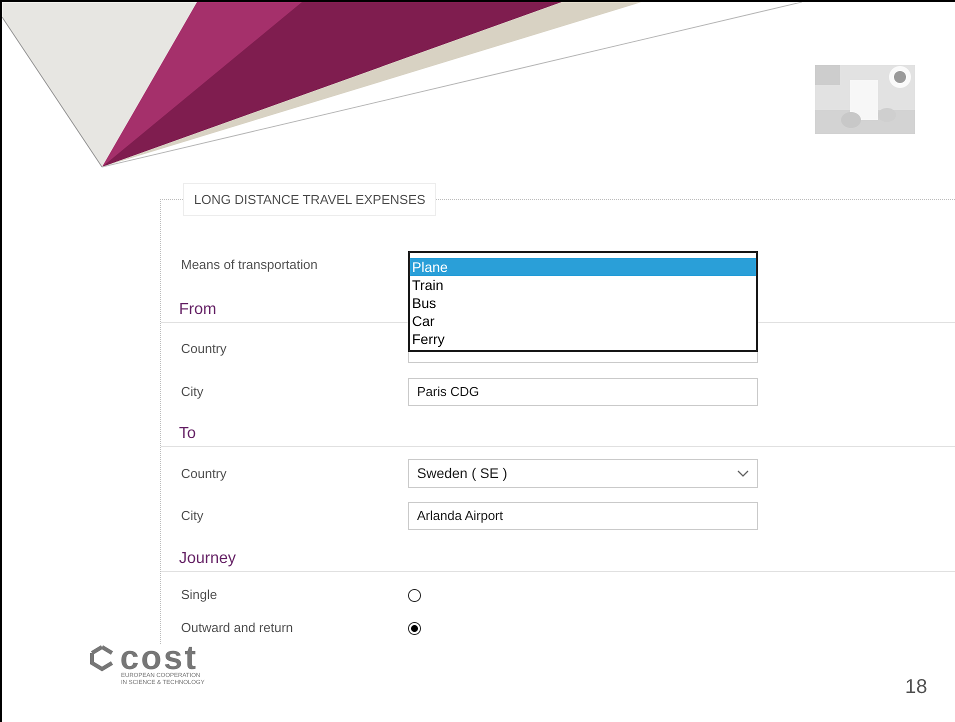 The height and width of the screenshot is (722, 955). I want to click on city-input: Paris CDG, so click(583, 392).